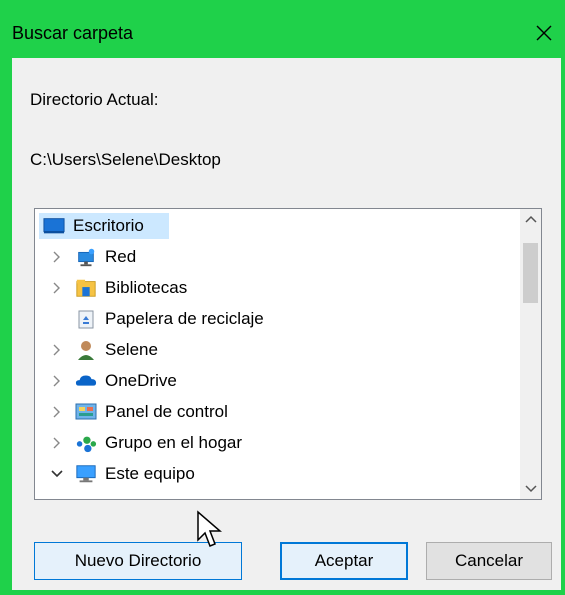  Describe the element at coordinates (86, 288) in the screenshot. I see `libraries-icon` at that location.